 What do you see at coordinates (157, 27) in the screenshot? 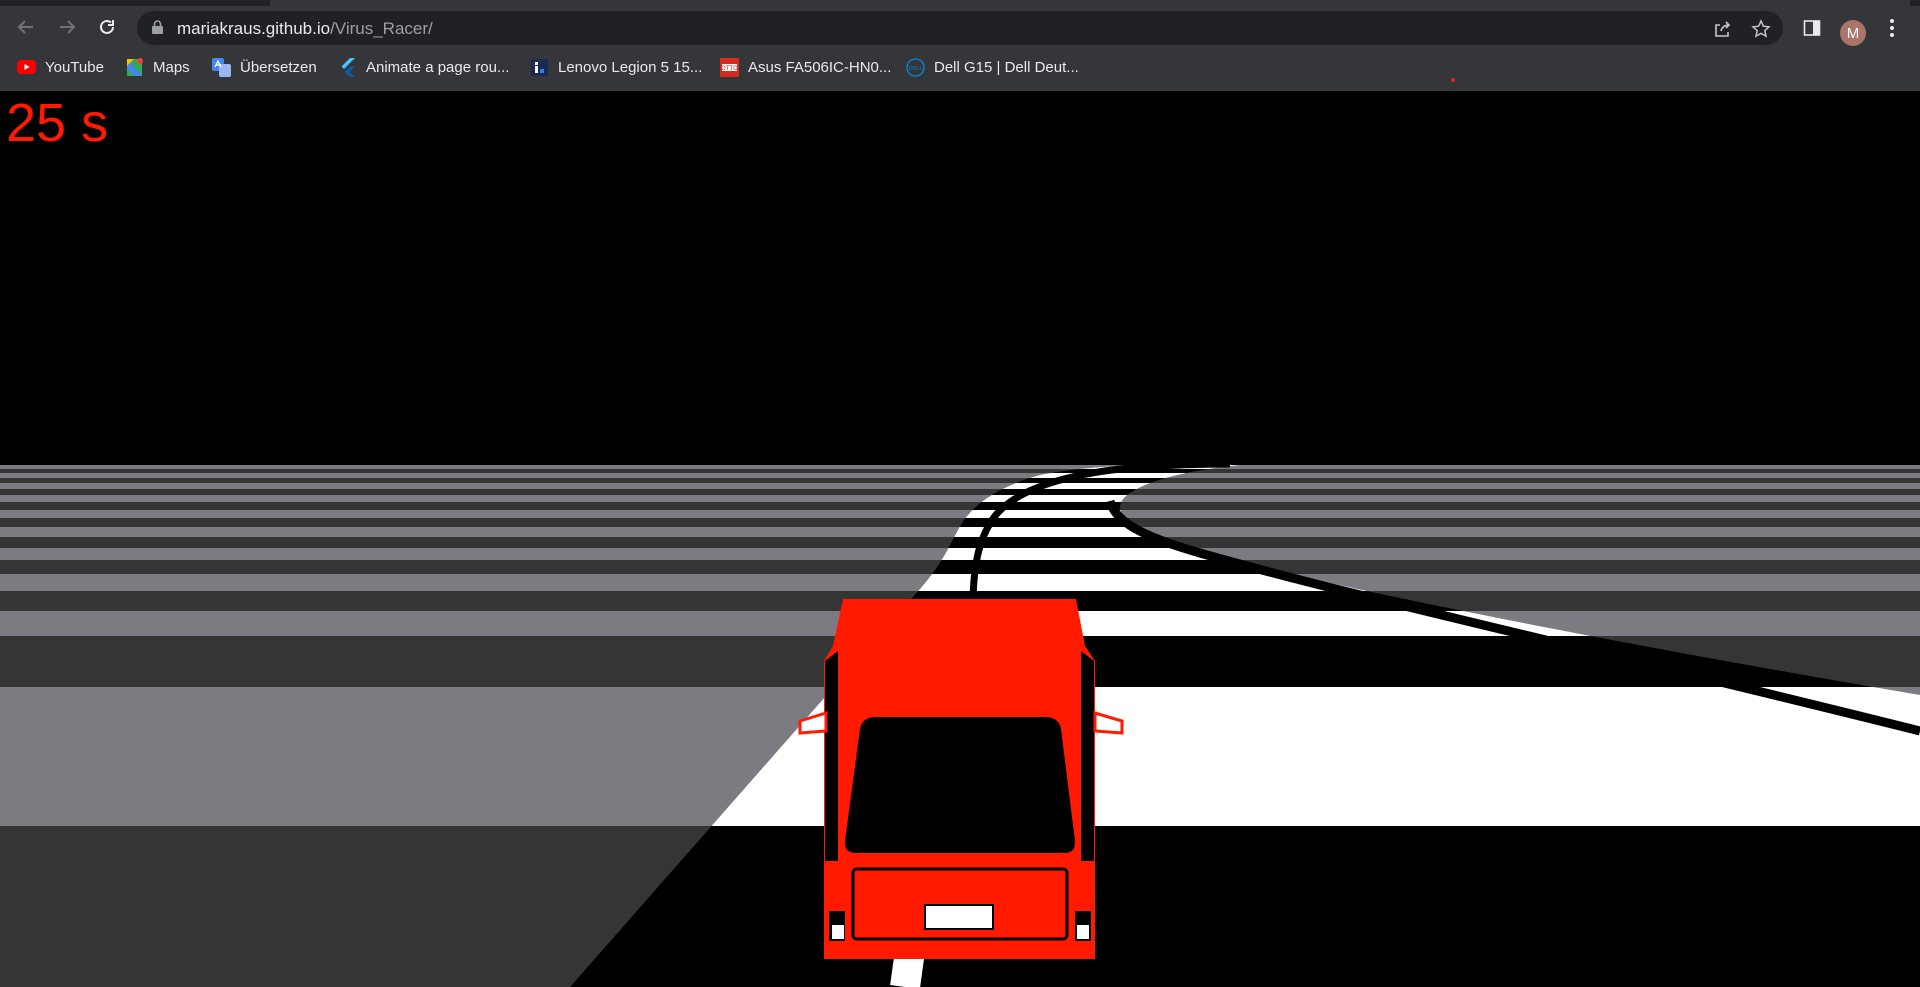
I see `lock-icon` at bounding box center [157, 27].